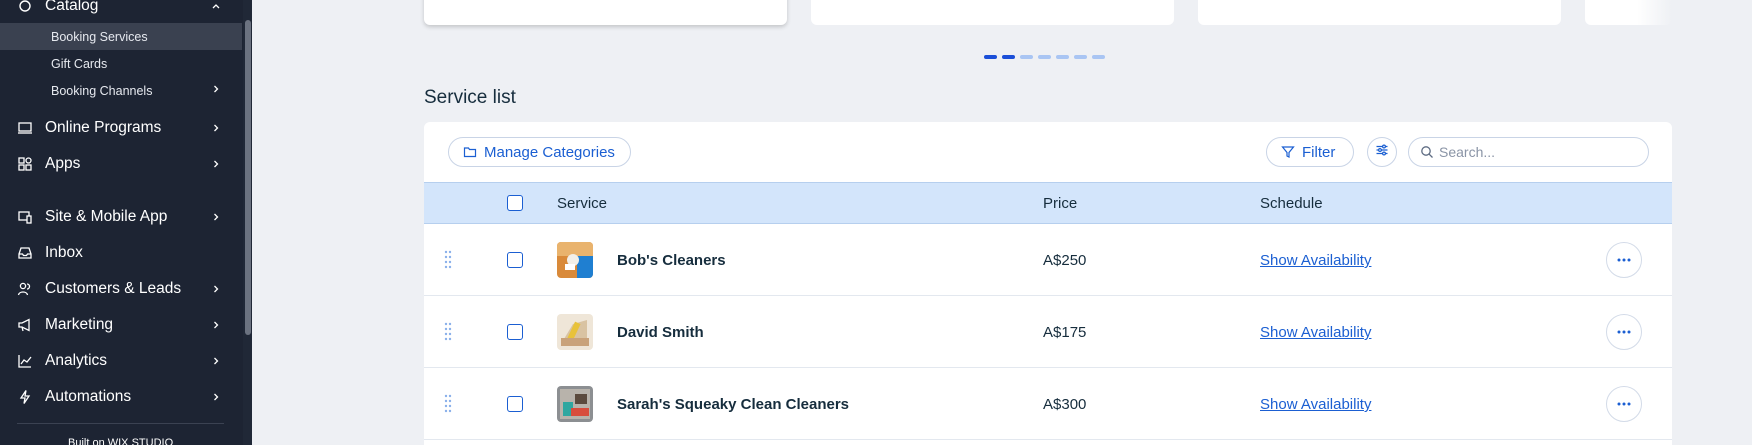  I want to click on filter-label: Filter, so click(1319, 152).